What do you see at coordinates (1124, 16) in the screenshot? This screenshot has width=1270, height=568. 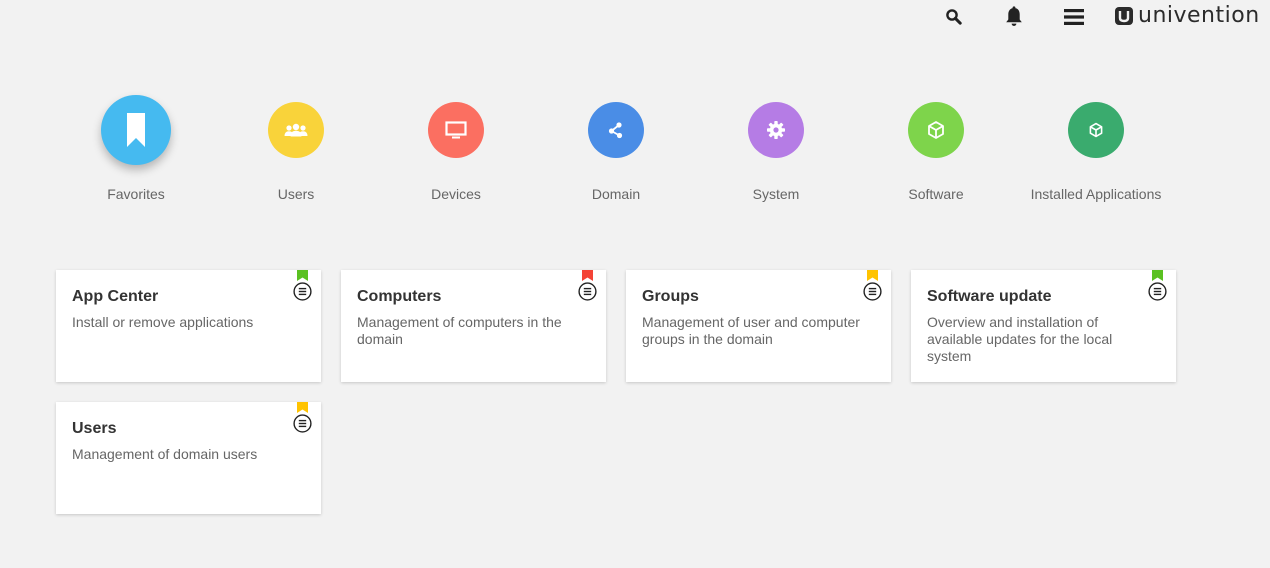 I see `univention-logo-icon` at bounding box center [1124, 16].